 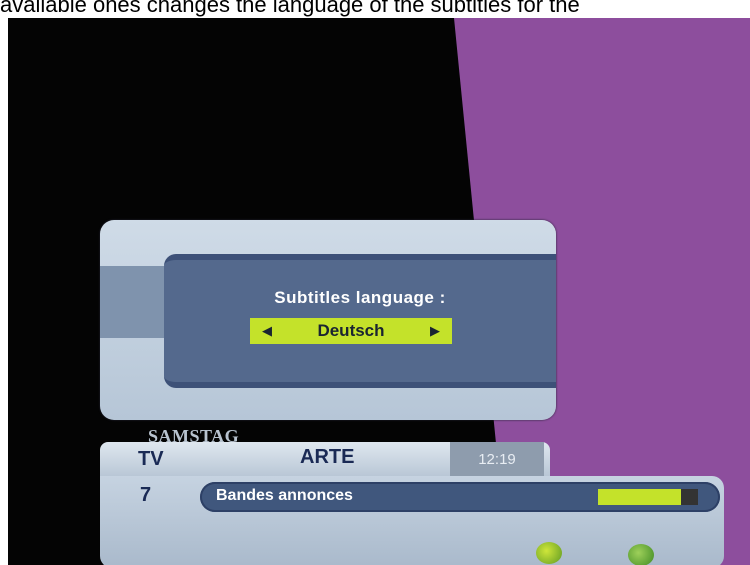 I want to click on globe-icon, so click(x=549, y=553).